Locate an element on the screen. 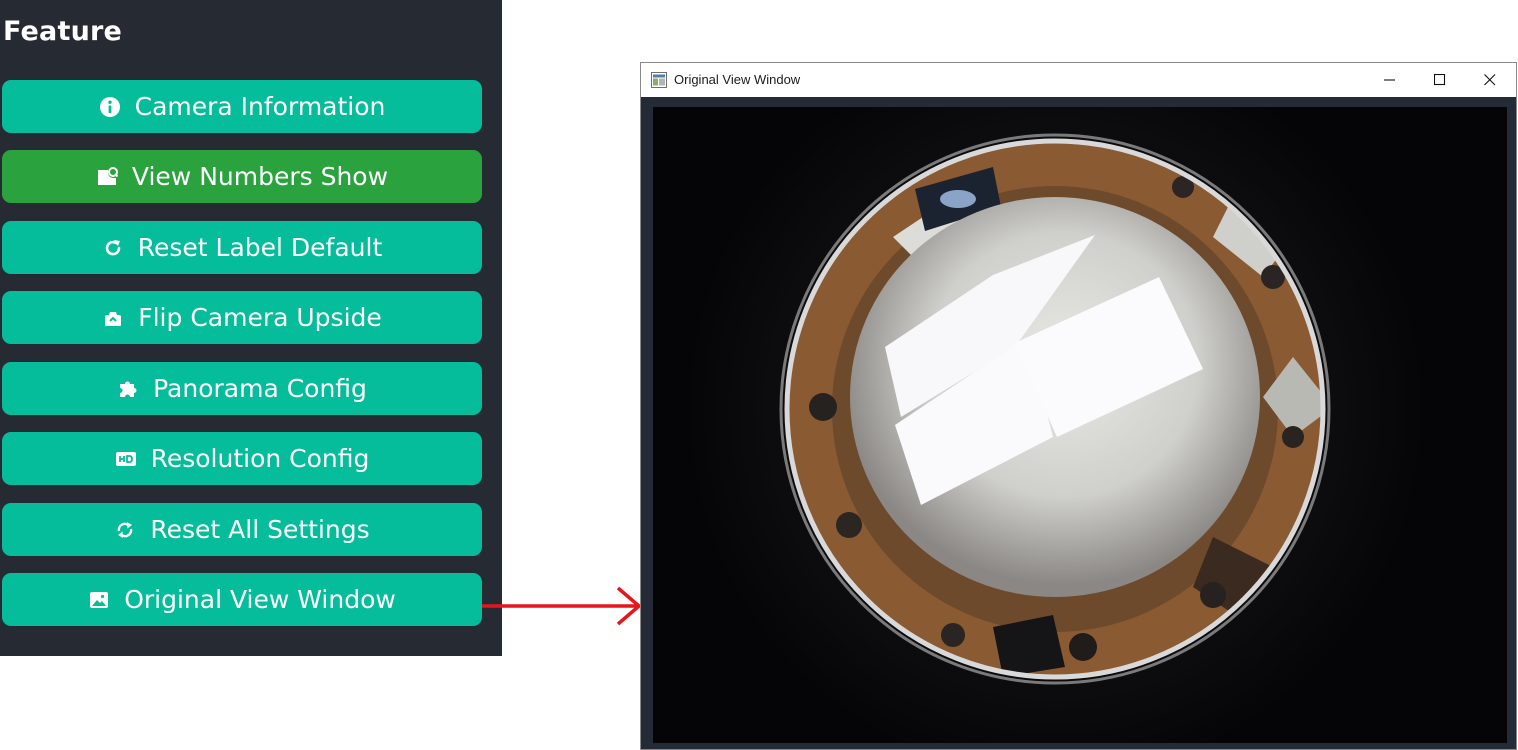  reset-label-default-label: Reset Label Default is located at coordinates (260, 247).